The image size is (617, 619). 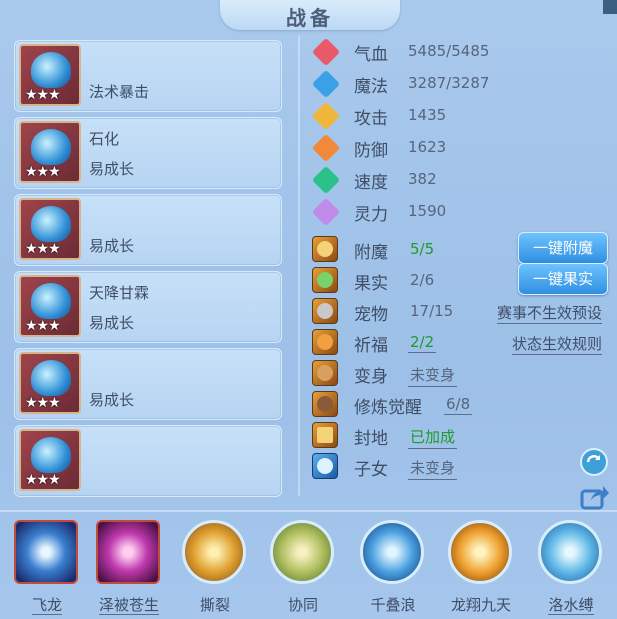 I want to click on blessing-icon, so click(x=325, y=342).